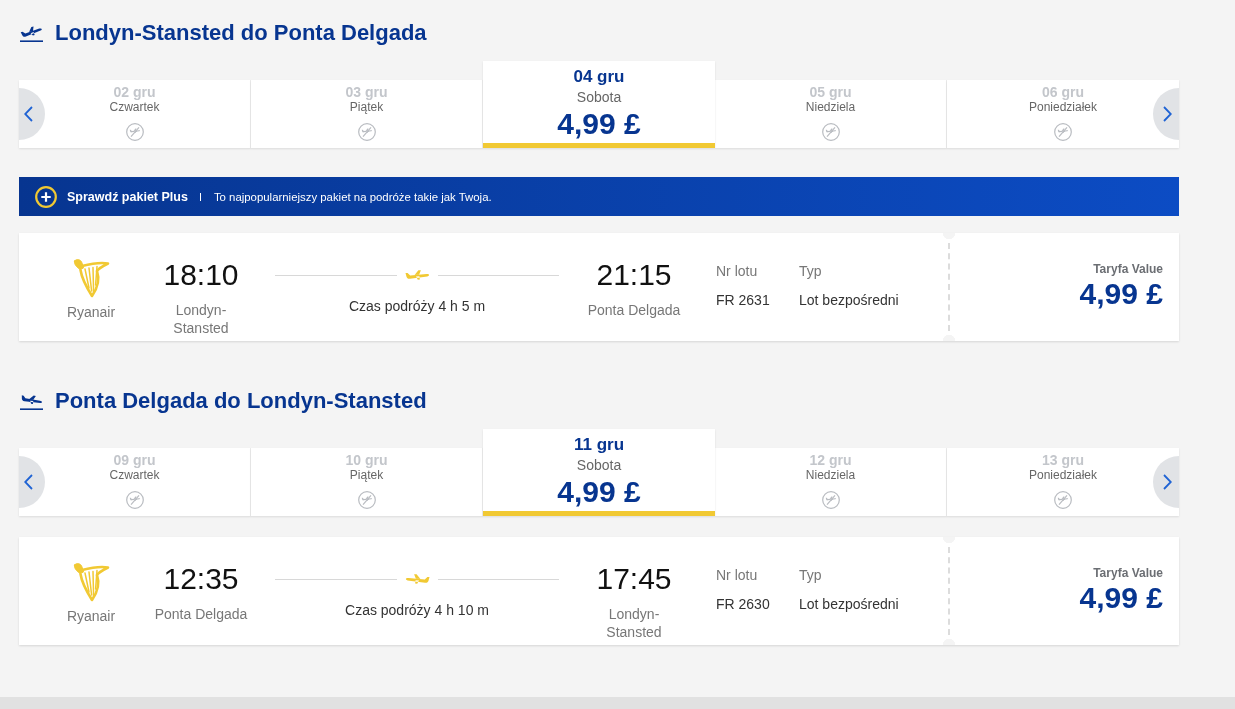 This screenshot has height=709, width=1235. I want to click on arrival-airport: Londyn-Stansted, so click(634, 623).